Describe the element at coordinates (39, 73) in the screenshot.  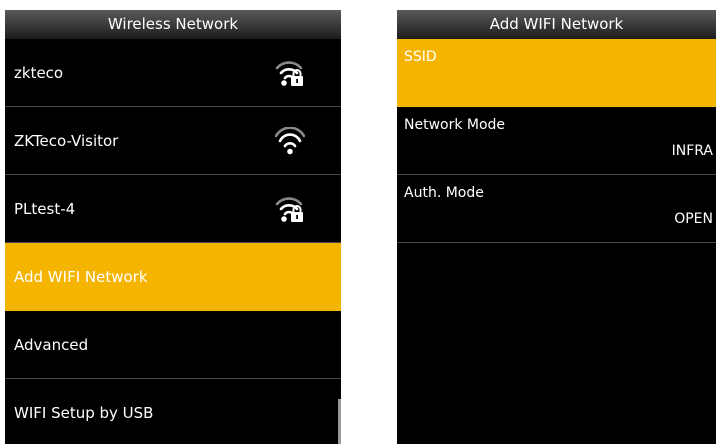
I see `wifi-item-label: zkteco` at that location.